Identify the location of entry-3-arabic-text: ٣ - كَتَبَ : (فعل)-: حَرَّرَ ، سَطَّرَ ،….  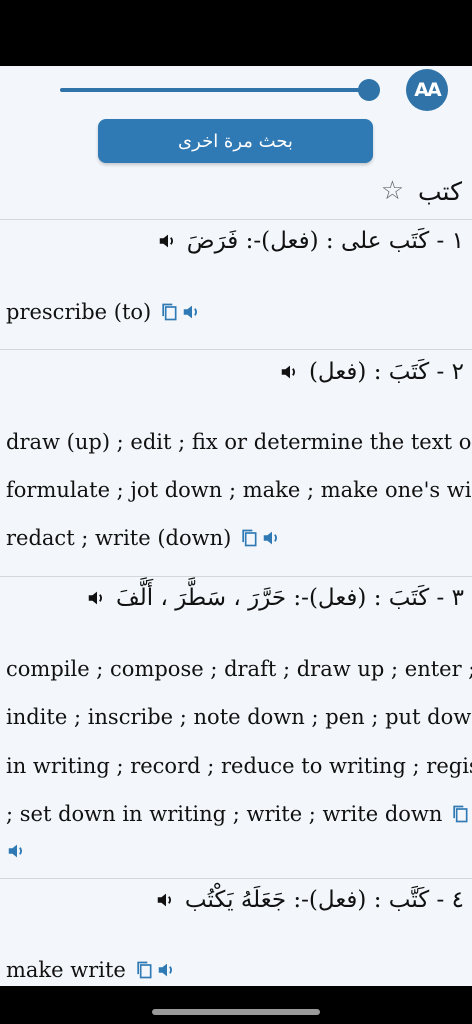
(289, 598).